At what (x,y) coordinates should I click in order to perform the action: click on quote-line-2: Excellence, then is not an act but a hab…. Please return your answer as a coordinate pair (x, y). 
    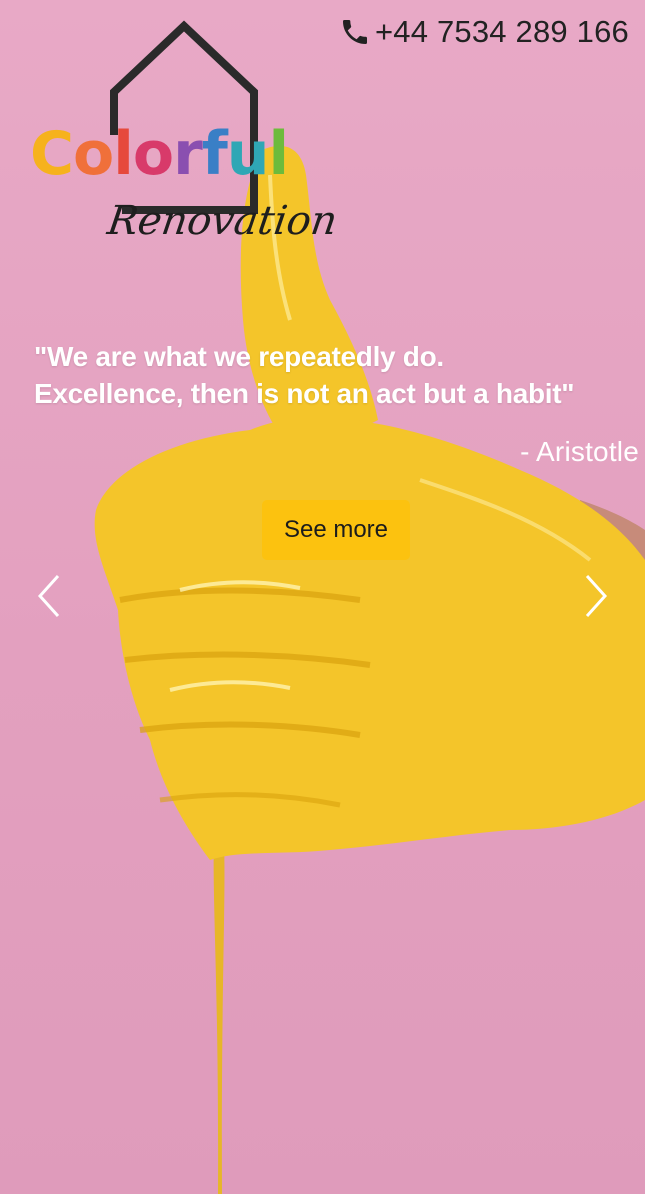
    Looking at the image, I should click on (304, 393).